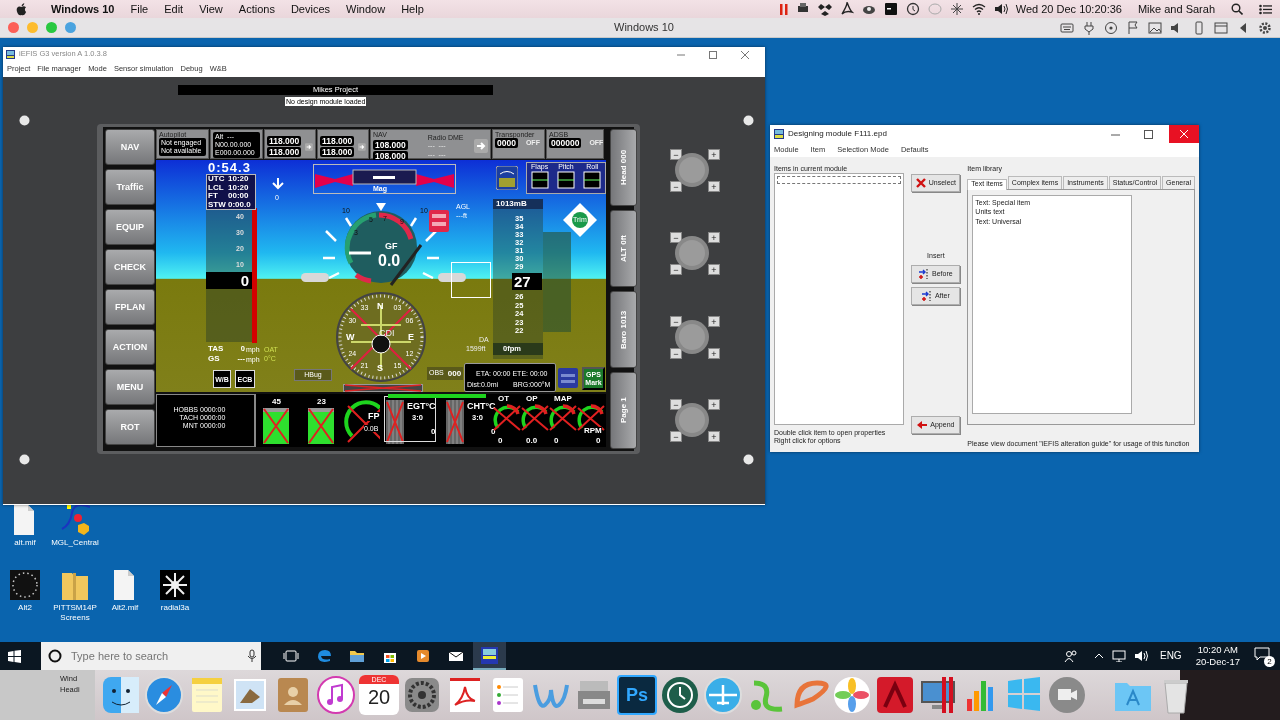 Image resolution: width=1280 pixels, height=720 pixels. Describe the element at coordinates (14, 656) in the screenshot. I see `windows-logo-icon` at that location.